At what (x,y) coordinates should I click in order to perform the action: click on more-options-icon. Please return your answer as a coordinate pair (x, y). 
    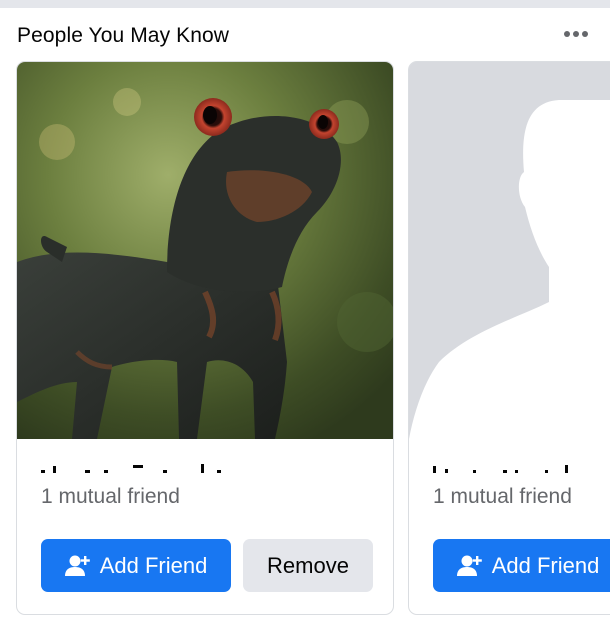
    Looking at the image, I should click on (576, 34).